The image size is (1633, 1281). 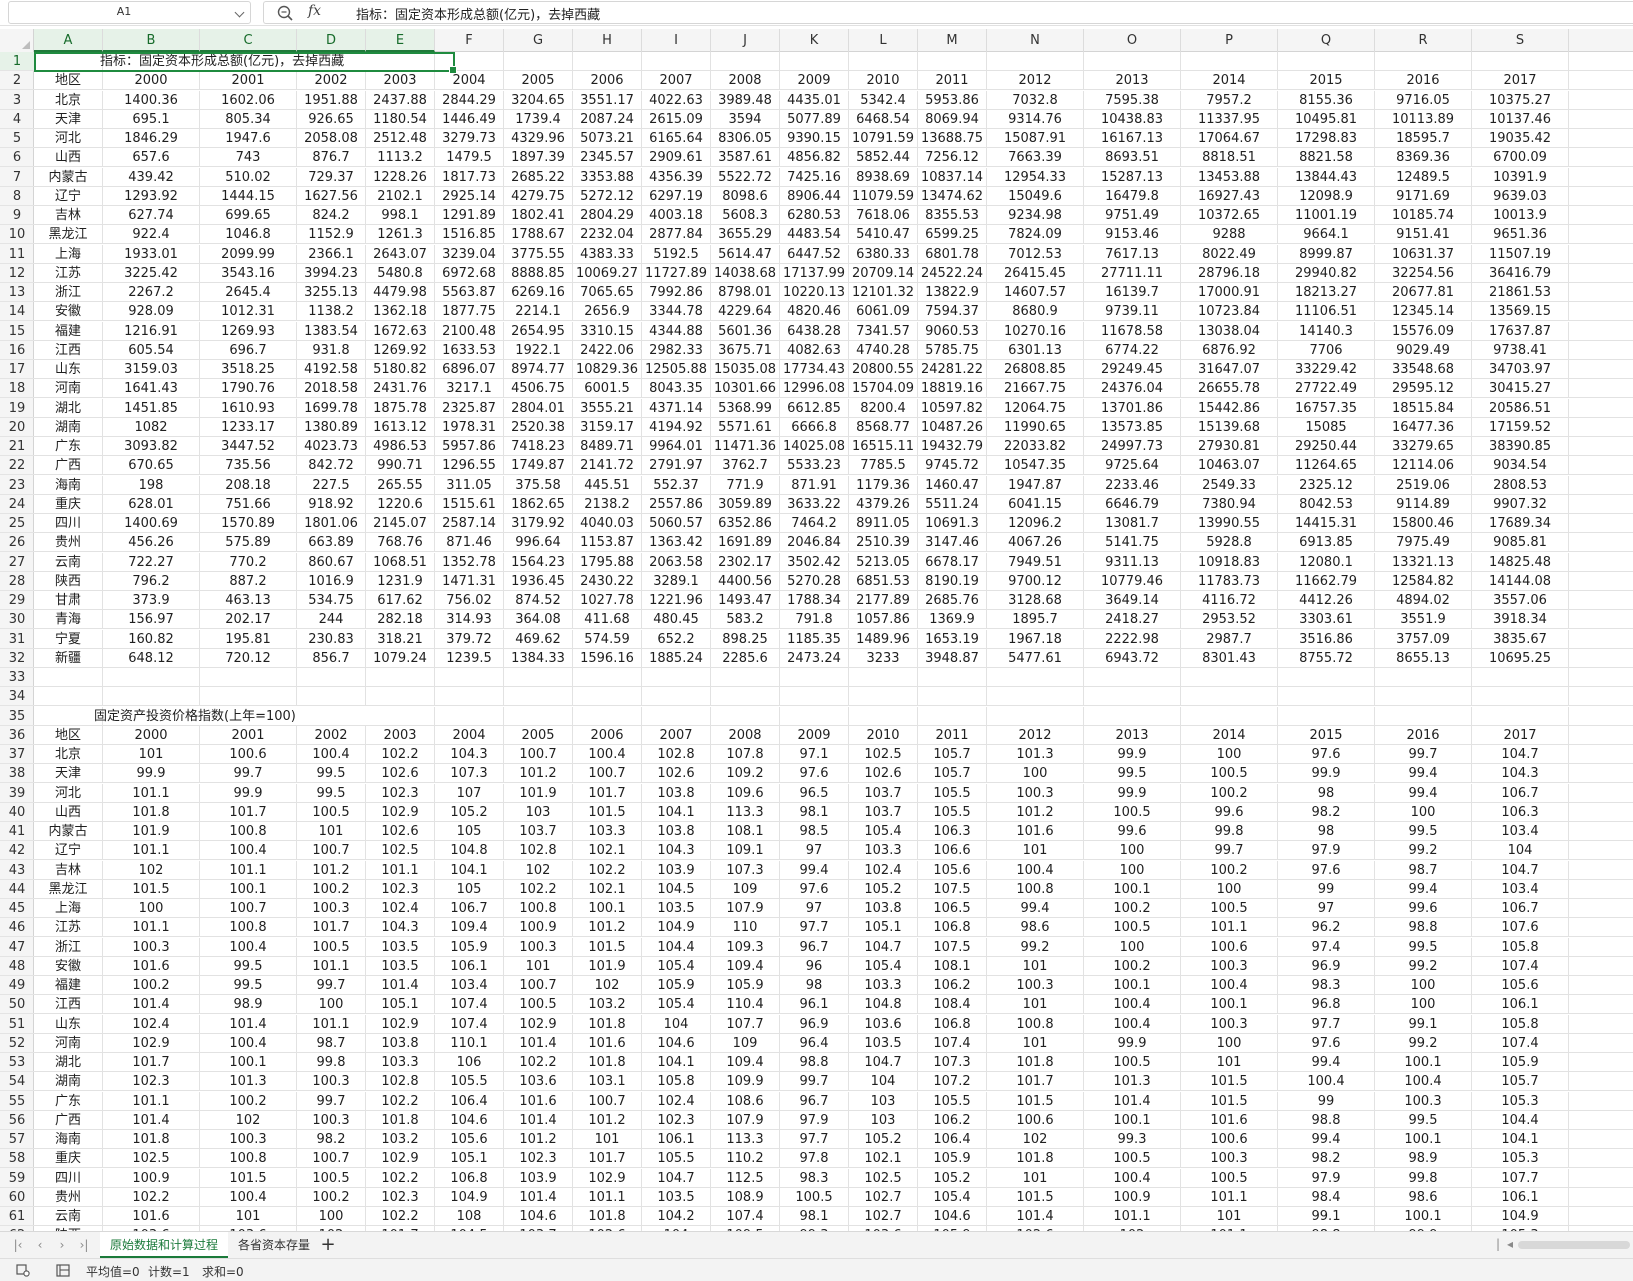 I want to click on cell-r57: 100.1, so click(x=1423, y=1139).